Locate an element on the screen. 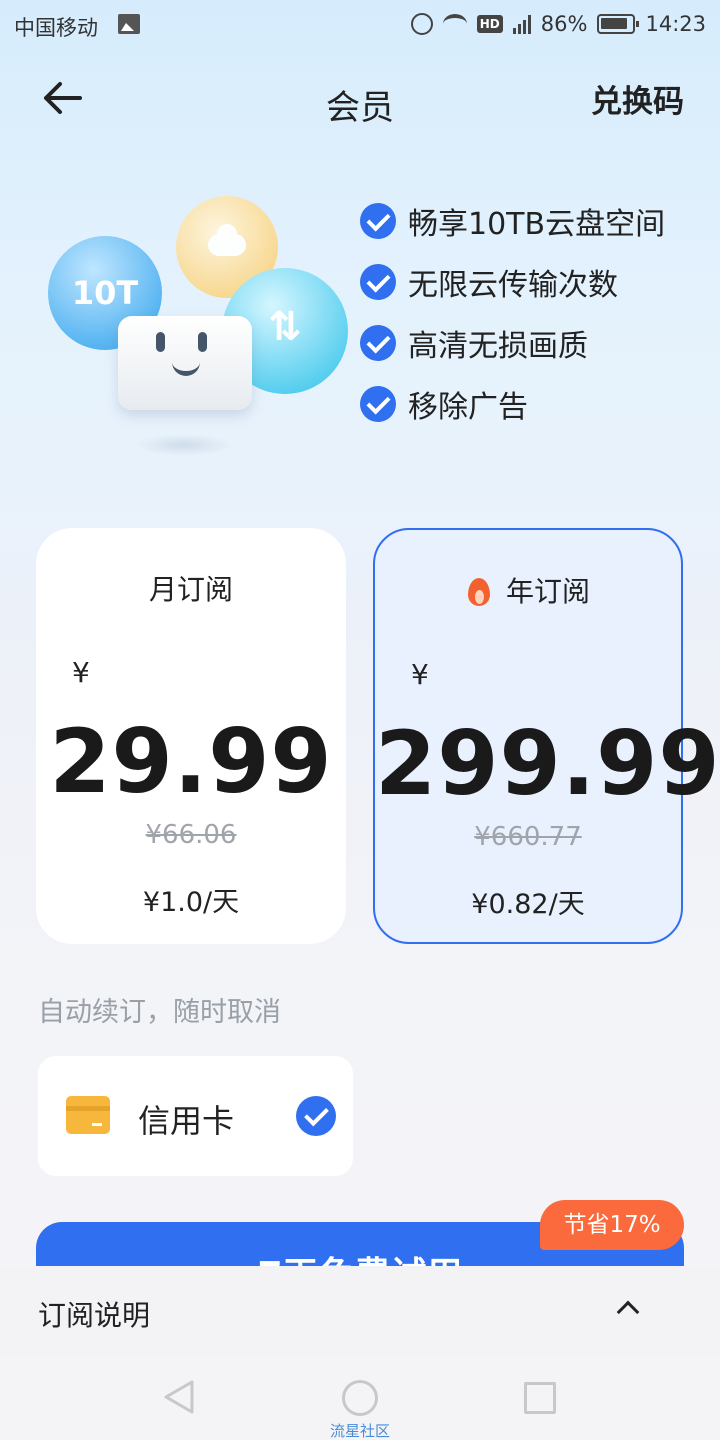 The image size is (720, 1440). redeem-code-button: 兑换码 is located at coordinates (637, 98).